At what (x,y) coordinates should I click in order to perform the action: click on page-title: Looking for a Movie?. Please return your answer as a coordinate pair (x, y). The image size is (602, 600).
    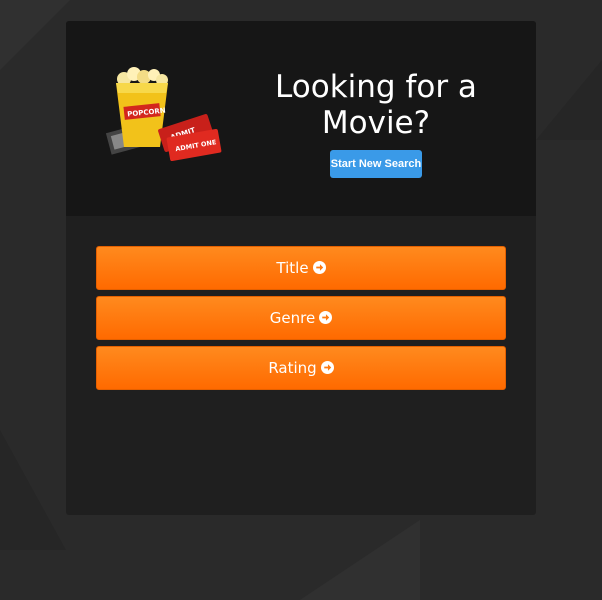
    Looking at the image, I should click on (376, 105).